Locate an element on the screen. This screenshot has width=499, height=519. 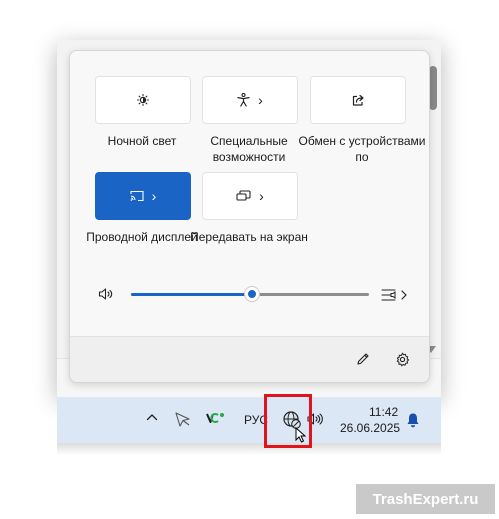
chevron-up-icon is located at coordinates (152, 418).